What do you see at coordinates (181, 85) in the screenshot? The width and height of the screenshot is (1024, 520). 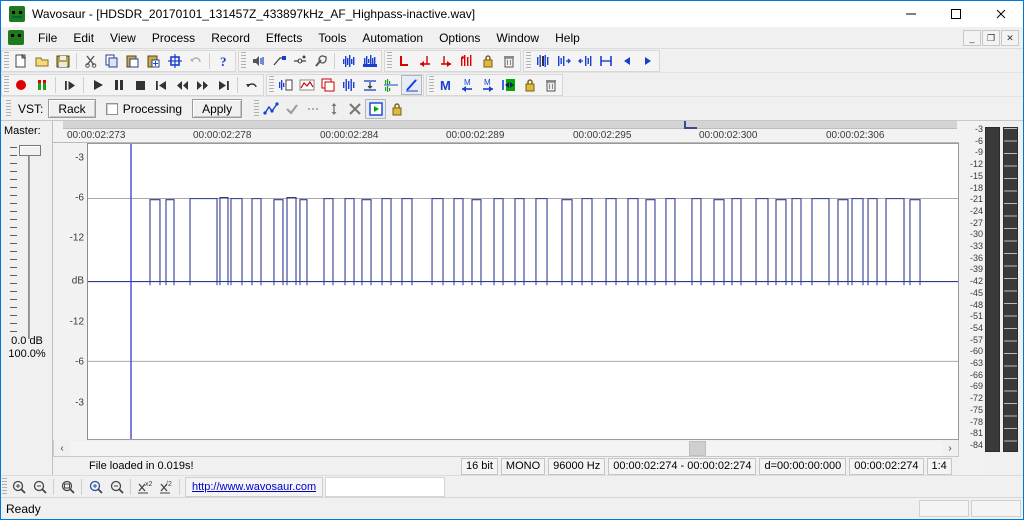 I see `rewind-icon` at bounding box center [181, 85].